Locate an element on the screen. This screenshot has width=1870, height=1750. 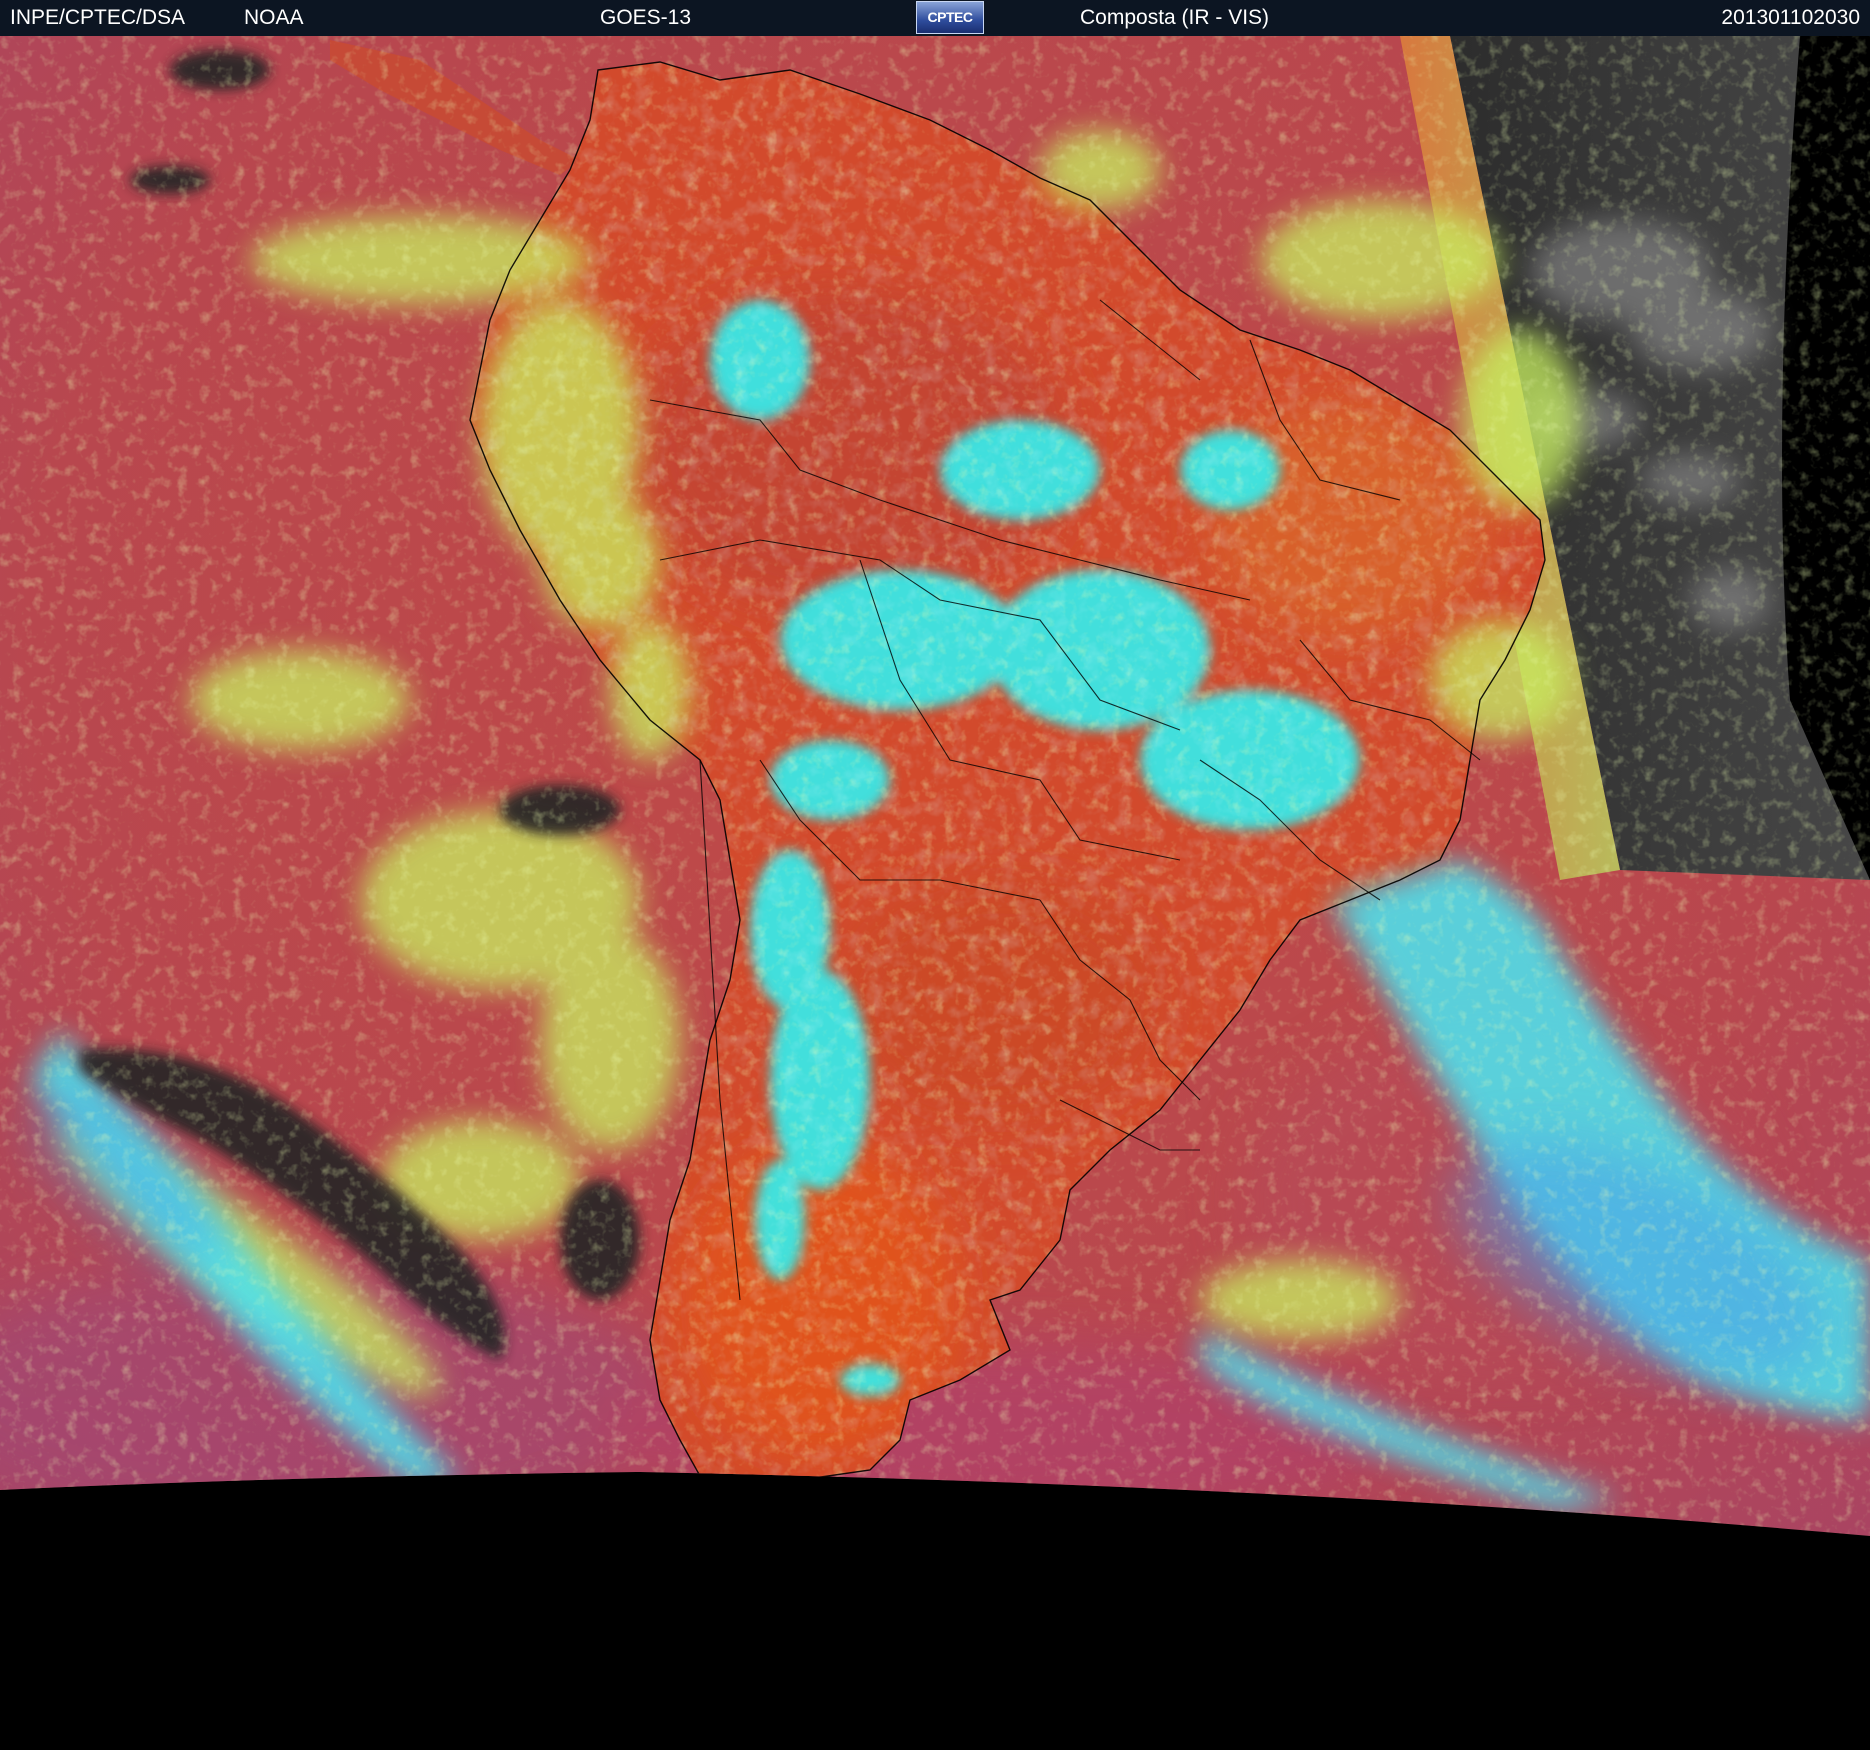
partner-label: NOAA is located at coordinates (274, 17).